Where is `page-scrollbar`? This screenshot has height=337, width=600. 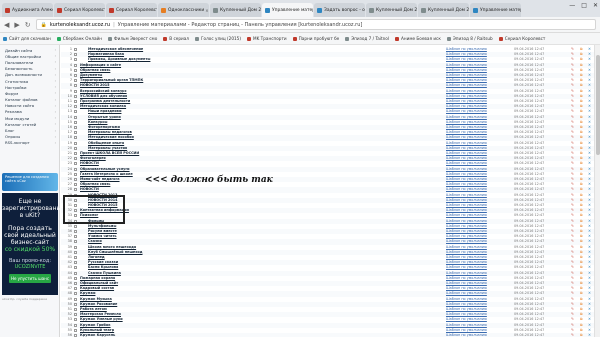 page-scrollbar is located at coordinates (597, 191).